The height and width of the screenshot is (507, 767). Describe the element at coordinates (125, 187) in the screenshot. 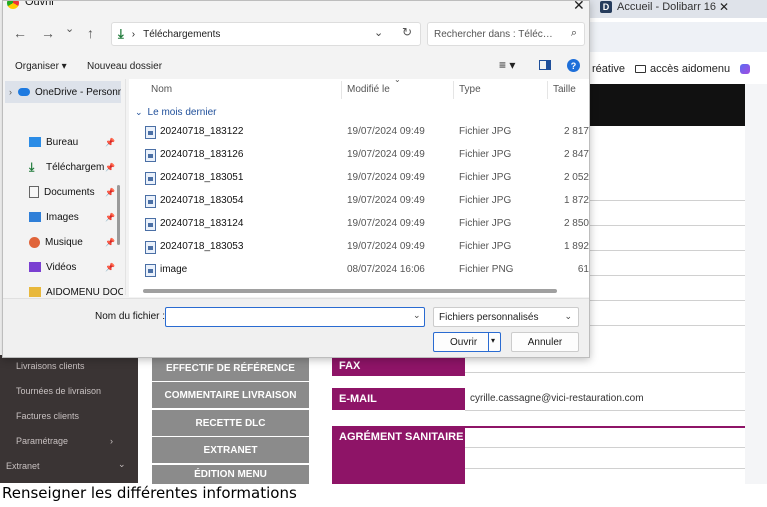

I see `pane-splitter` at that location.